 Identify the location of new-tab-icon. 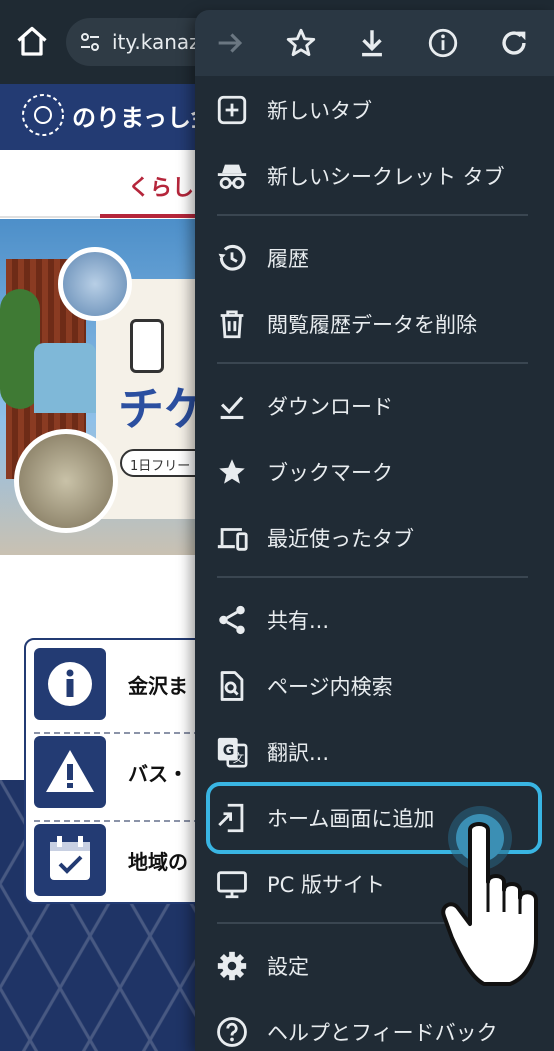
(232, 110).